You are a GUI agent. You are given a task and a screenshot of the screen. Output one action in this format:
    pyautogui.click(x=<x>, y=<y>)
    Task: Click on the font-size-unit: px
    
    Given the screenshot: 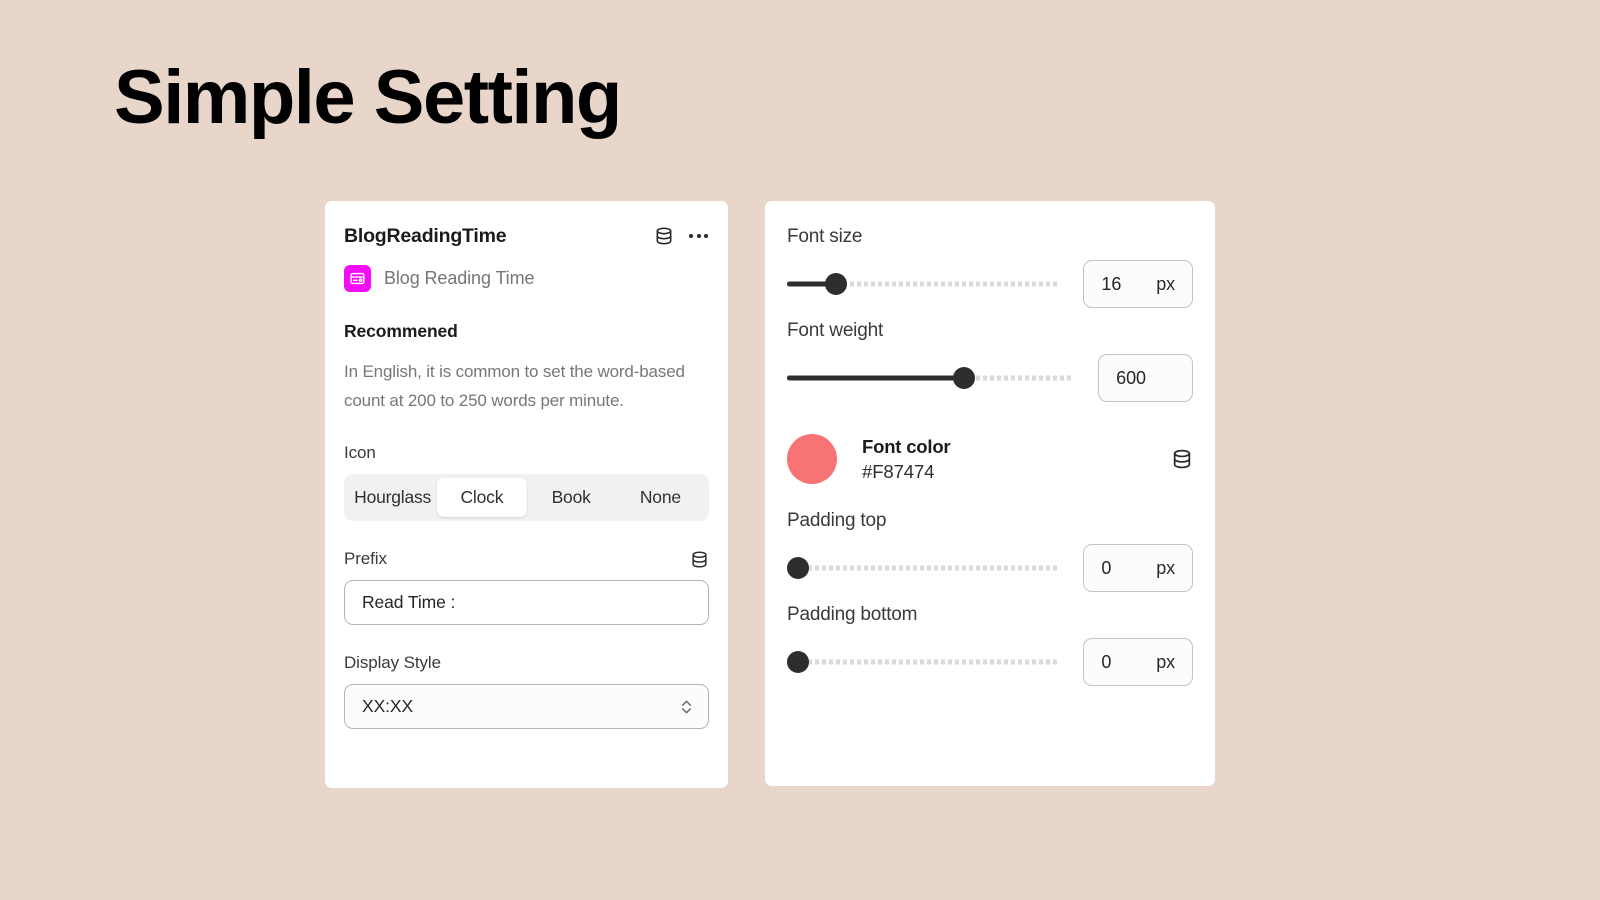 What is the action you would take?
    pyautogui.click(x=1165, y=283)
    